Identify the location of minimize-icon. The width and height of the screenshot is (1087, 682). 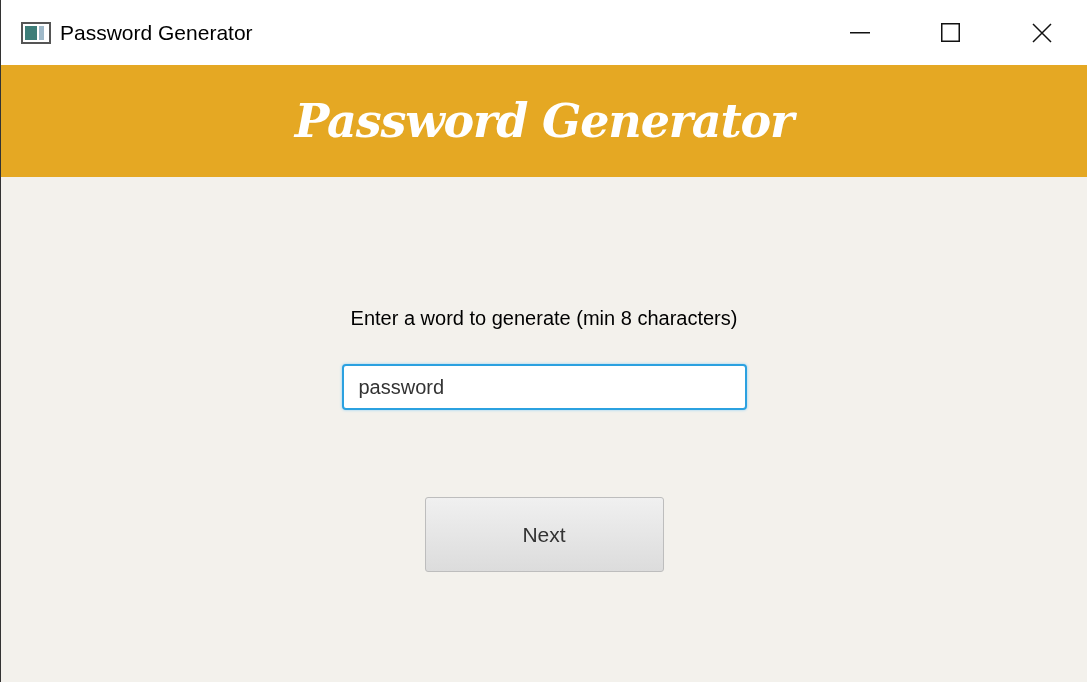
(859, 32).